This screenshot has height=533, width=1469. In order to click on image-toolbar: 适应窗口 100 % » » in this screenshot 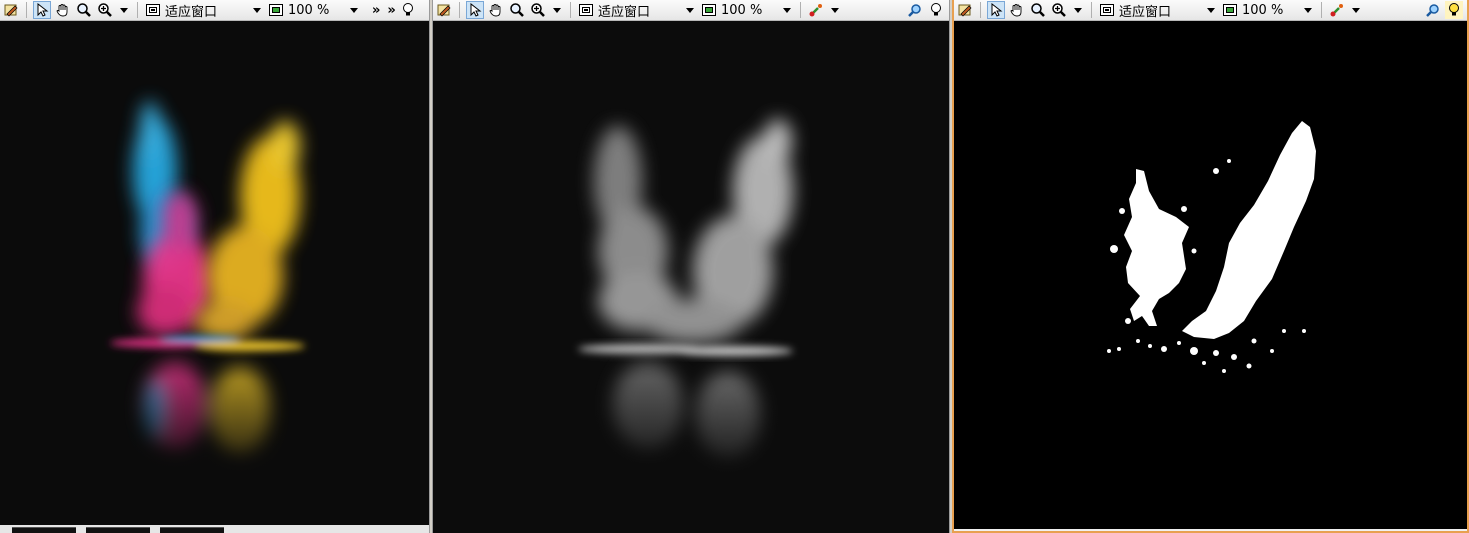, I will do `click(214, 10)`.